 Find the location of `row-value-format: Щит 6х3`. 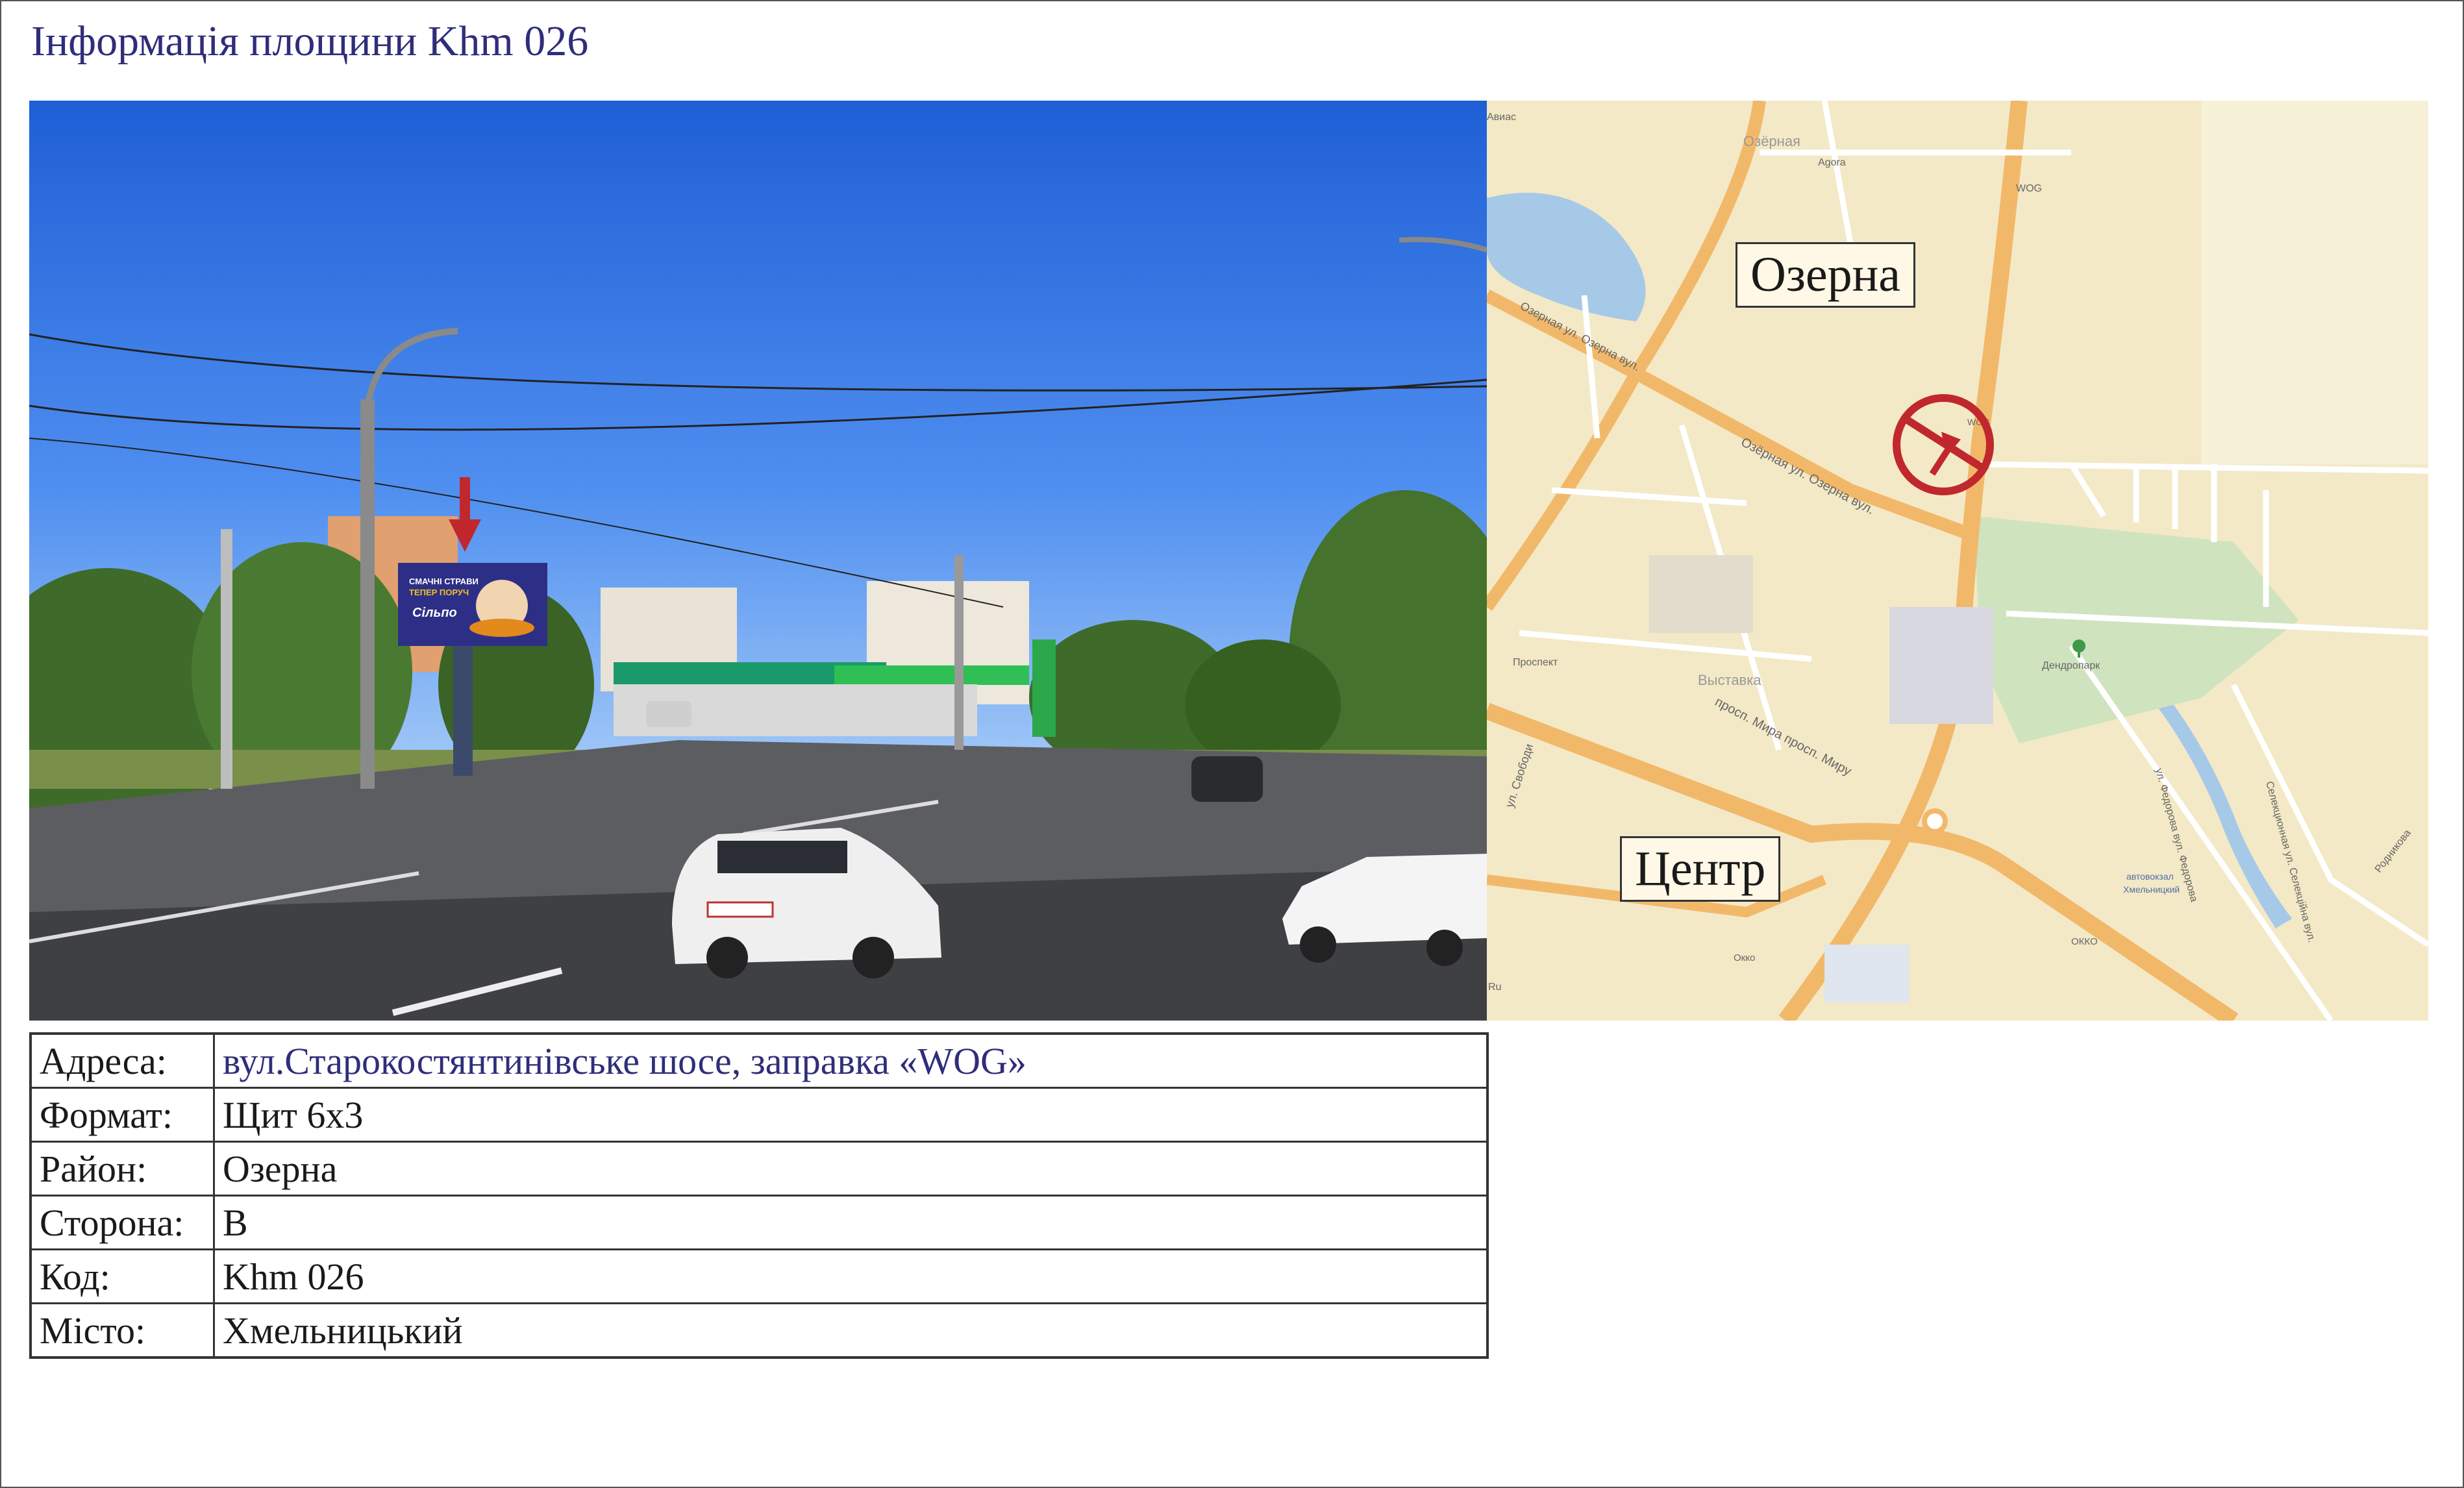

row-value-format: Щит 6х3 is located at coordinates (851, 1115).